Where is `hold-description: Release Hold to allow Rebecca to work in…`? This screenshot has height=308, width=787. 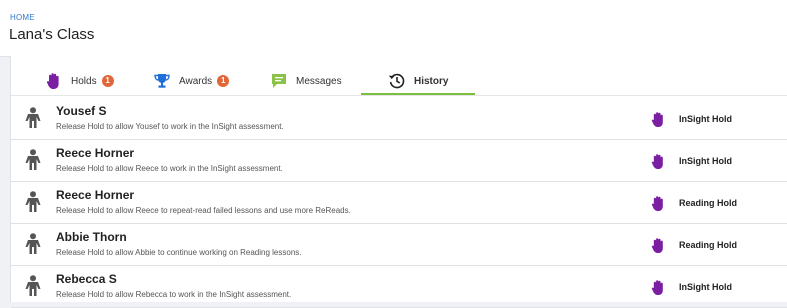
hold-description: Release Hold to allow Rebecca to work in… is located at coordinates (174, 294).